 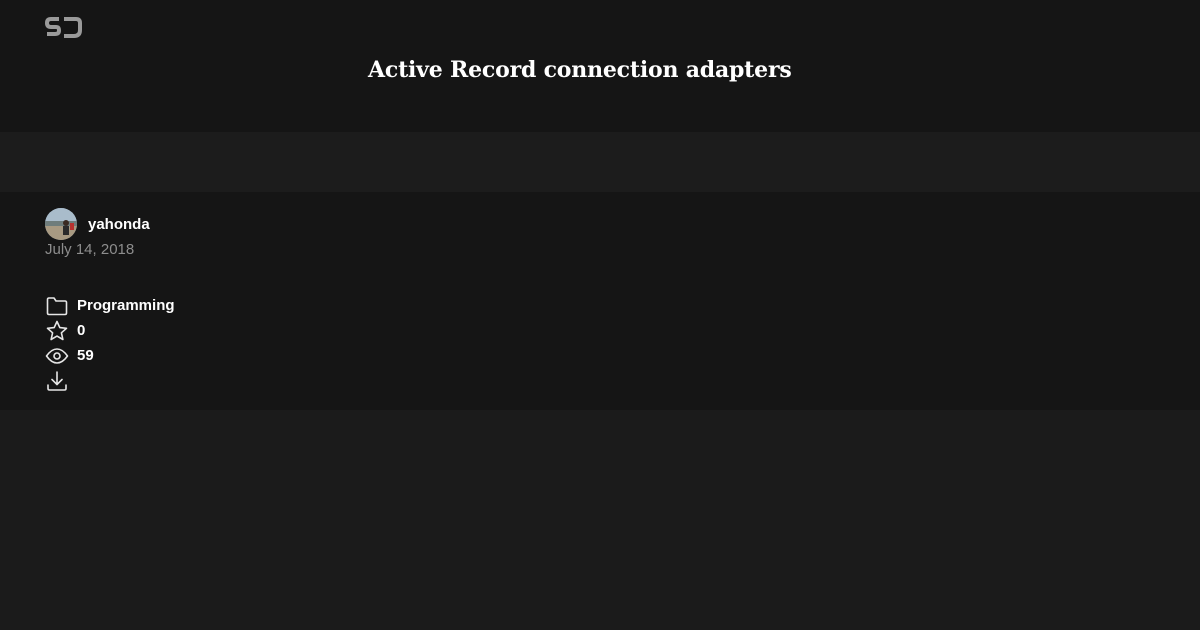 I want to click on stats-list: Programming 0 59, so click(x=110, y=343).